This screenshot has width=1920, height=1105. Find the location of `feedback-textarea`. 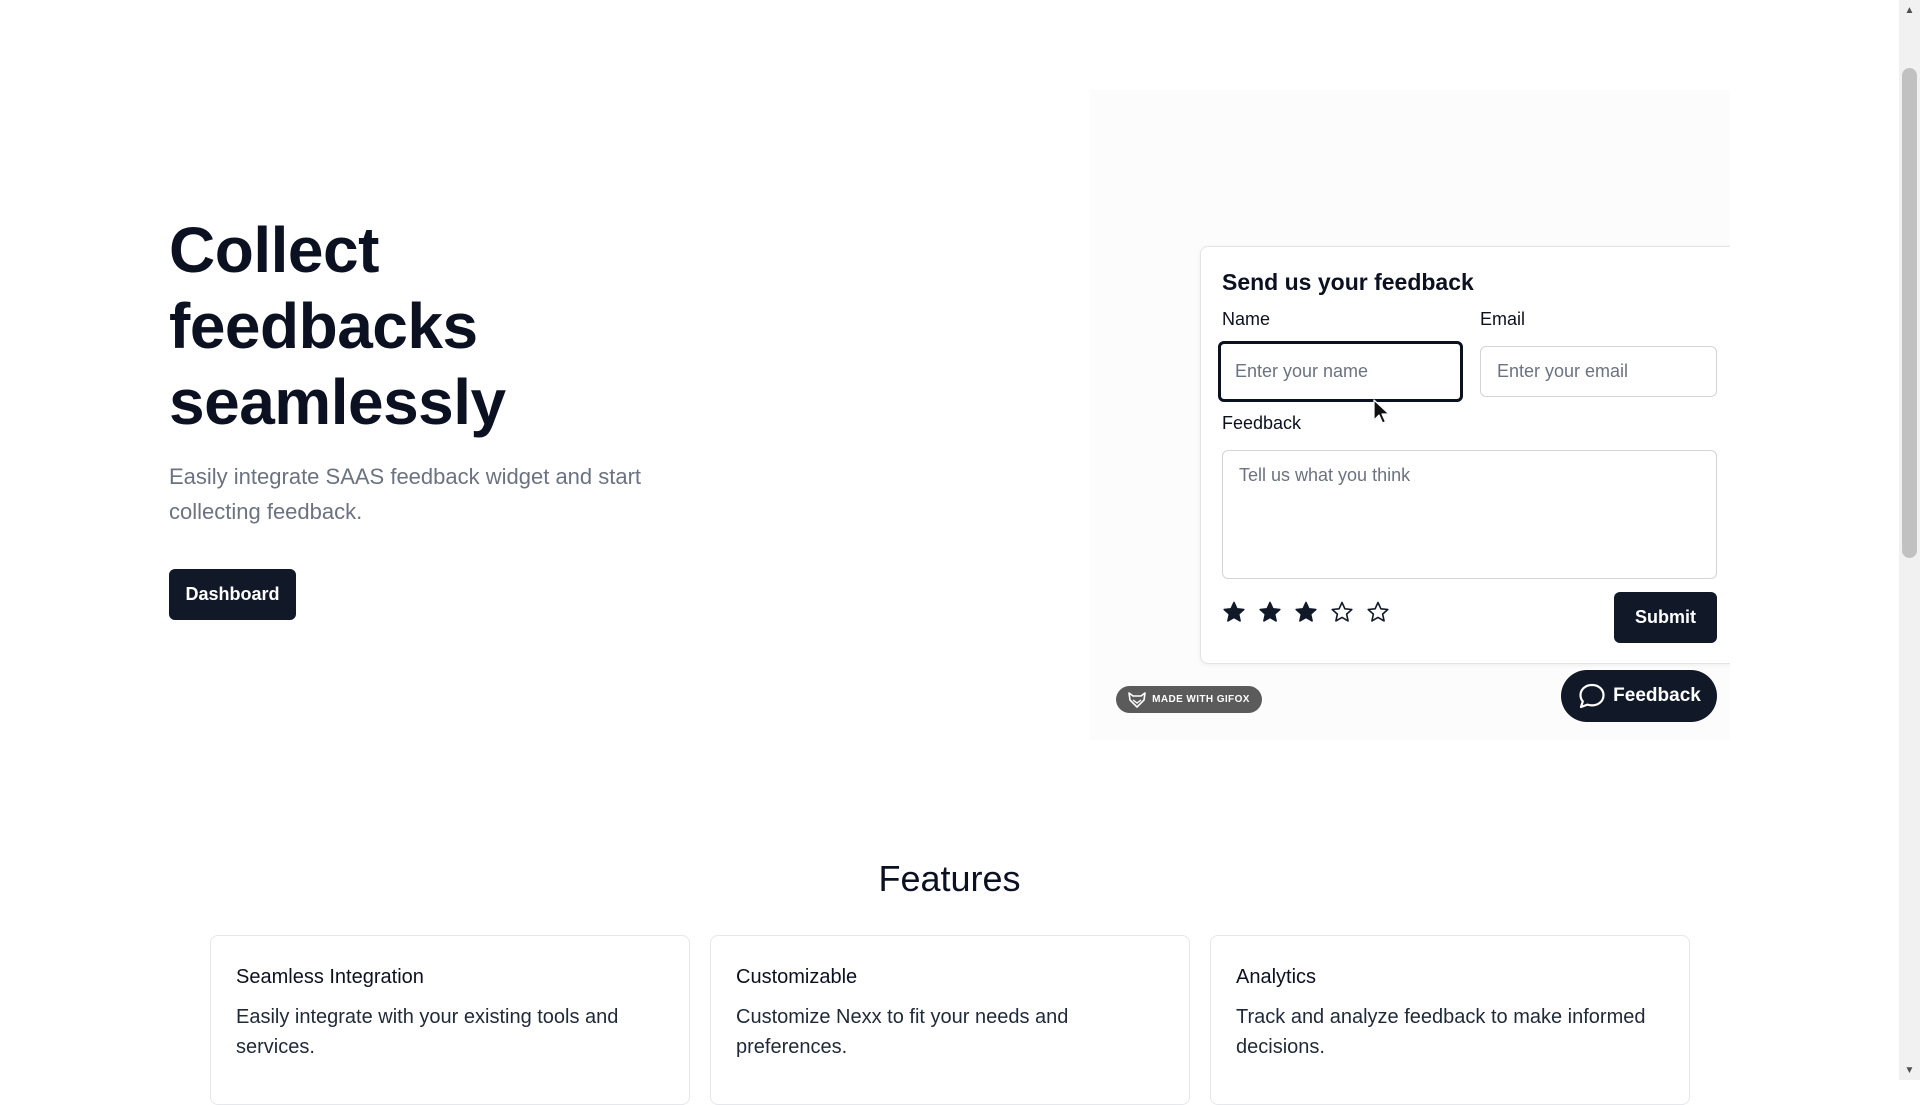

feedback-textarea is located at coordinates (1469, 514).